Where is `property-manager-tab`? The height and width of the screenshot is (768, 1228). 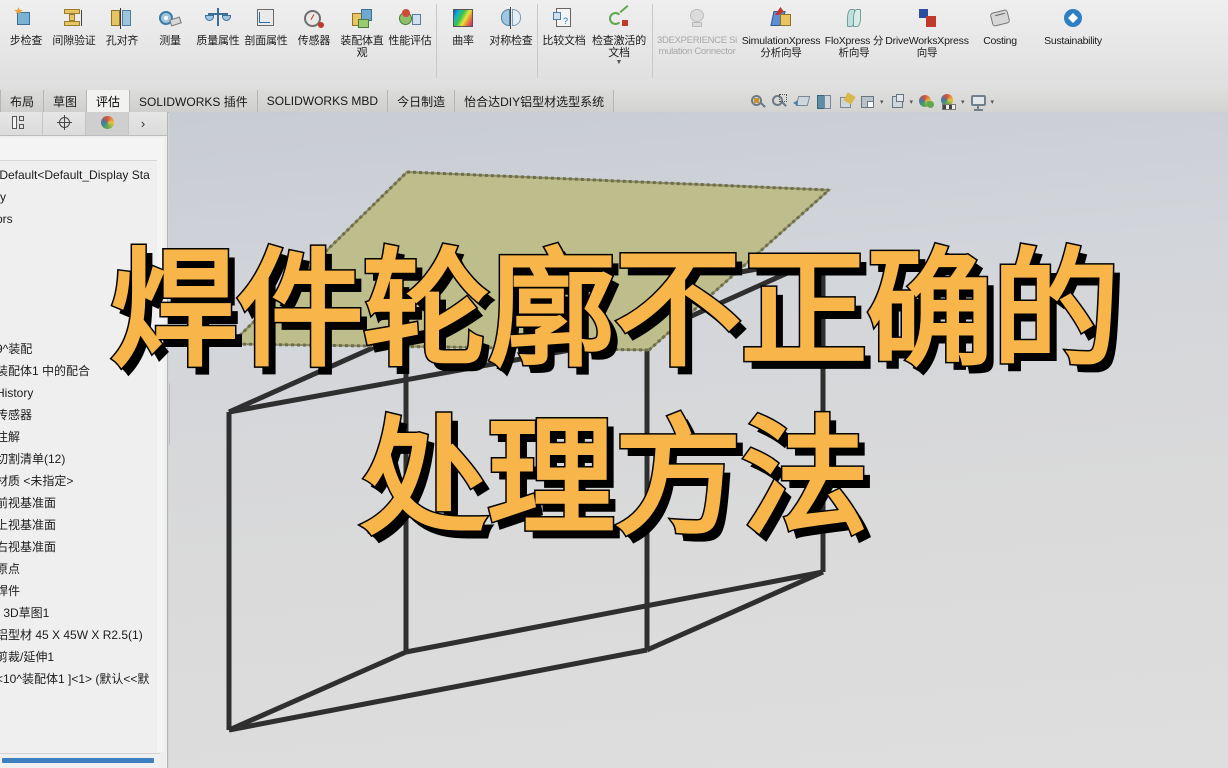
property-manager-tab is located at coordinates (64, 123).